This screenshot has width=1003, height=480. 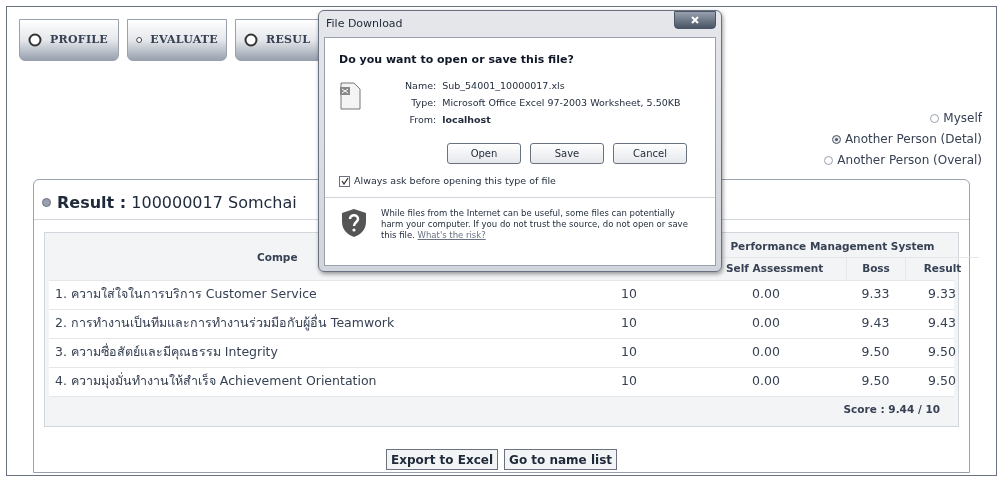 I want to click on bullet-icon, so click(x=46, y=202).